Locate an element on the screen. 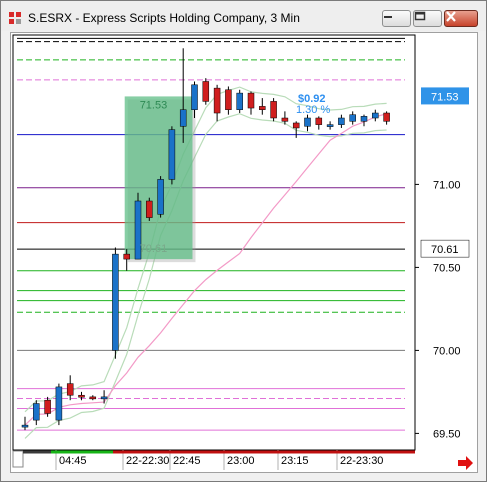 This screenshot has height=482, width=487. maximize-button is located at coordinates (427, 18).